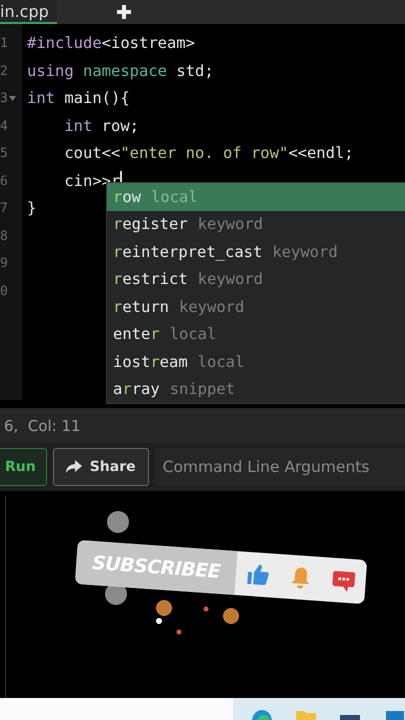  I want to click on line-number: 7, so click(4, 209).